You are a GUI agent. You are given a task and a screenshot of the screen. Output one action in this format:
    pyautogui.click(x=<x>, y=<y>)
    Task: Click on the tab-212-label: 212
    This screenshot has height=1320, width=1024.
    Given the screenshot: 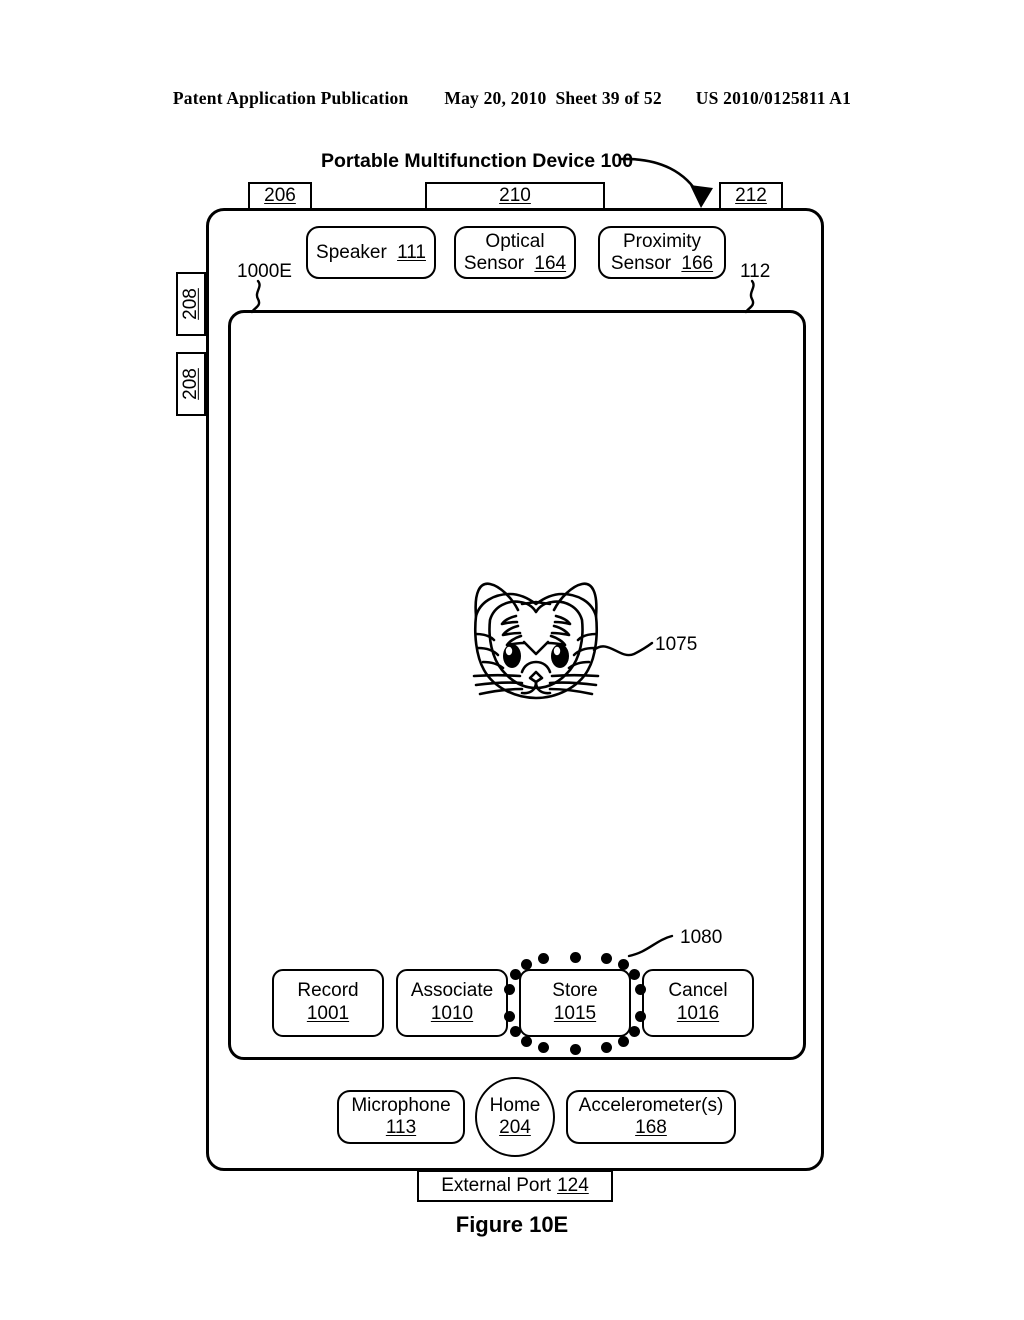 What is the action you would take?
    pyautogui.click(x=751, y=195)
    